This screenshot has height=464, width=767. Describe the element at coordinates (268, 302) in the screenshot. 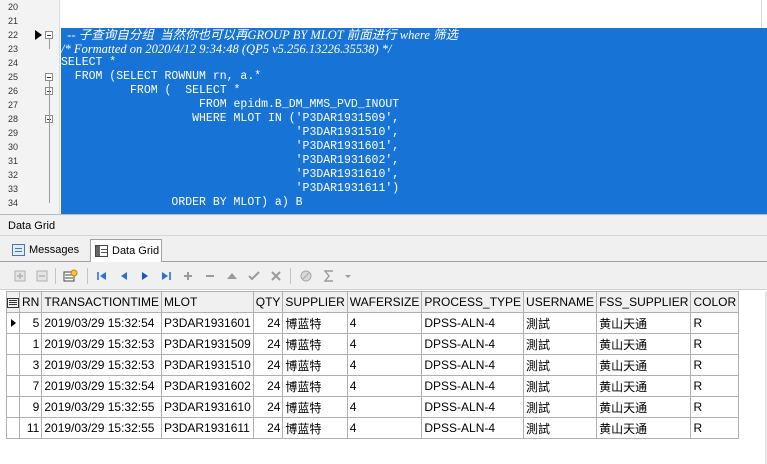

I see `column-header-qty: QTY` at that location.